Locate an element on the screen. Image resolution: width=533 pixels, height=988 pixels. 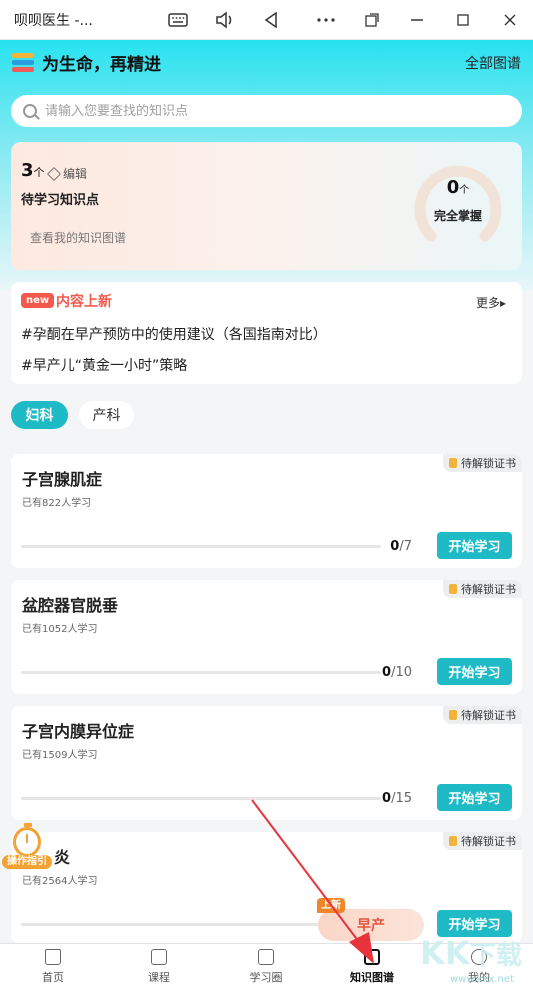
svg-text: KK is located at coordinates (445, 953).